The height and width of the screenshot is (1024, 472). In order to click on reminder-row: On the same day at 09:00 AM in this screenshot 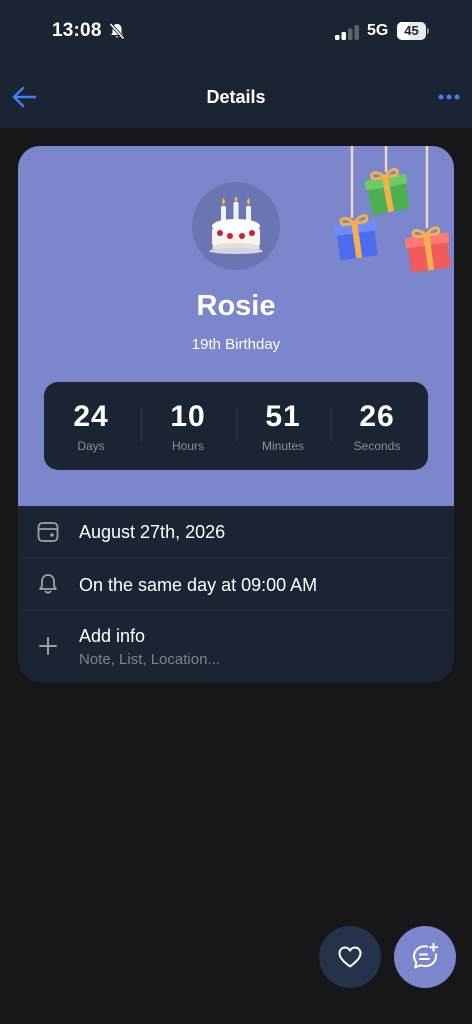, I will do `click(236, 584)`.